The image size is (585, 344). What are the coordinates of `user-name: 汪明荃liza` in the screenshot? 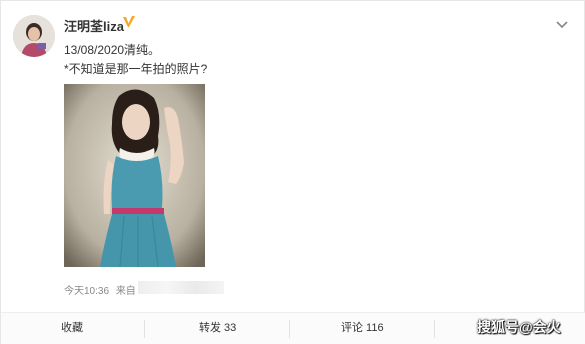 It's located at (94, 25).